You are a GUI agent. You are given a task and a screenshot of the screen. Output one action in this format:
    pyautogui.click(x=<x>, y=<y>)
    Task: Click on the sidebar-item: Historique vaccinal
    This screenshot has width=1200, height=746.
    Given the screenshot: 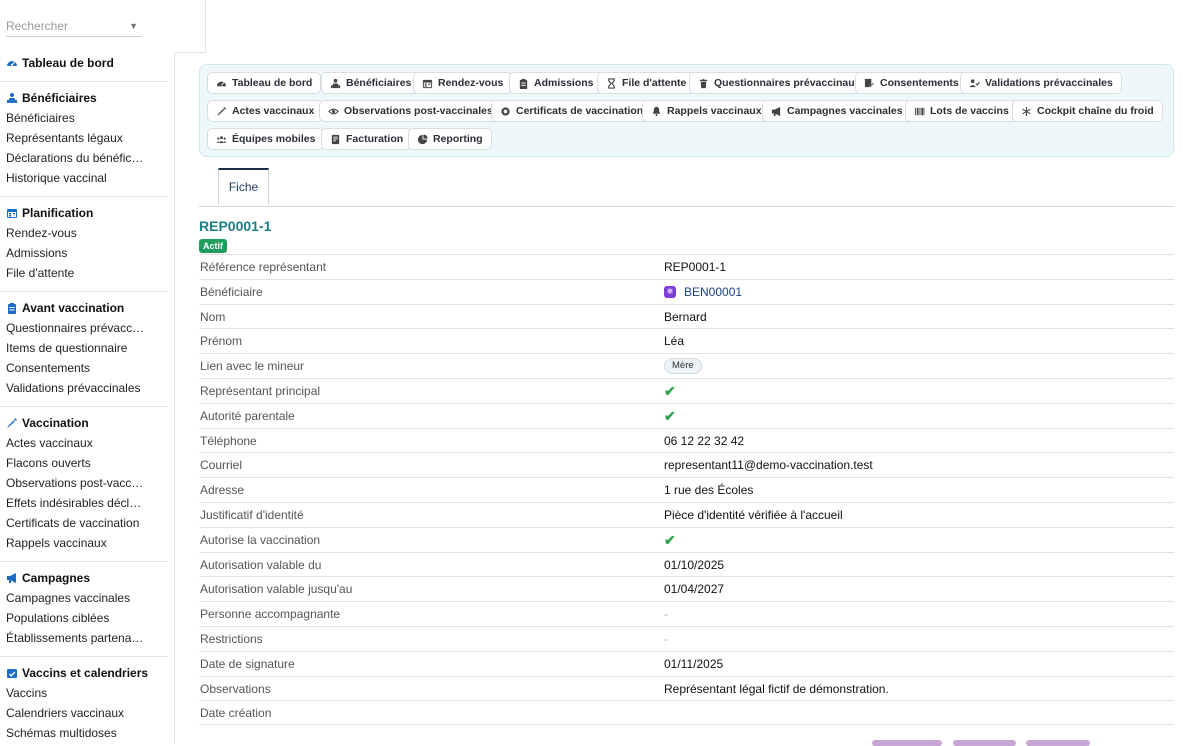 What is the action you would take?
    pyautogui.click(x=73, y=178)
    